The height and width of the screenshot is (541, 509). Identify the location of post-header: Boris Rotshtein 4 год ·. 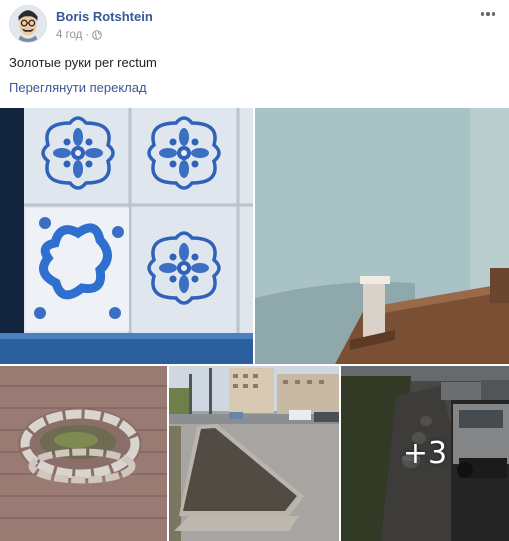
(254, 25).